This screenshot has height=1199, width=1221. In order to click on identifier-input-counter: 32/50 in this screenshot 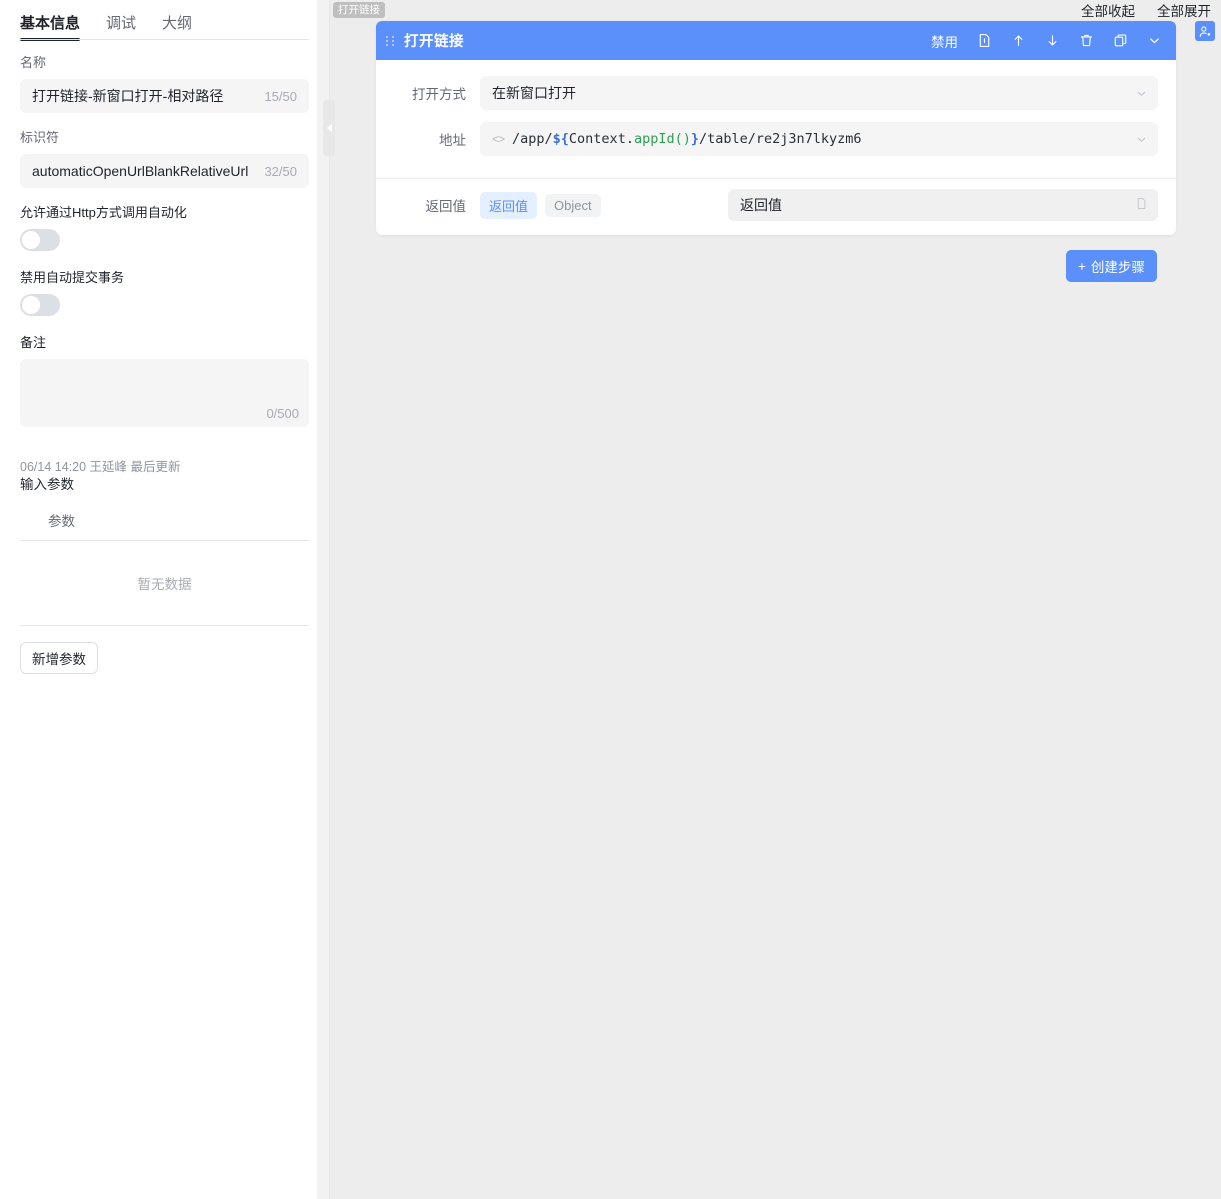, I will do `click(280, 171)`.